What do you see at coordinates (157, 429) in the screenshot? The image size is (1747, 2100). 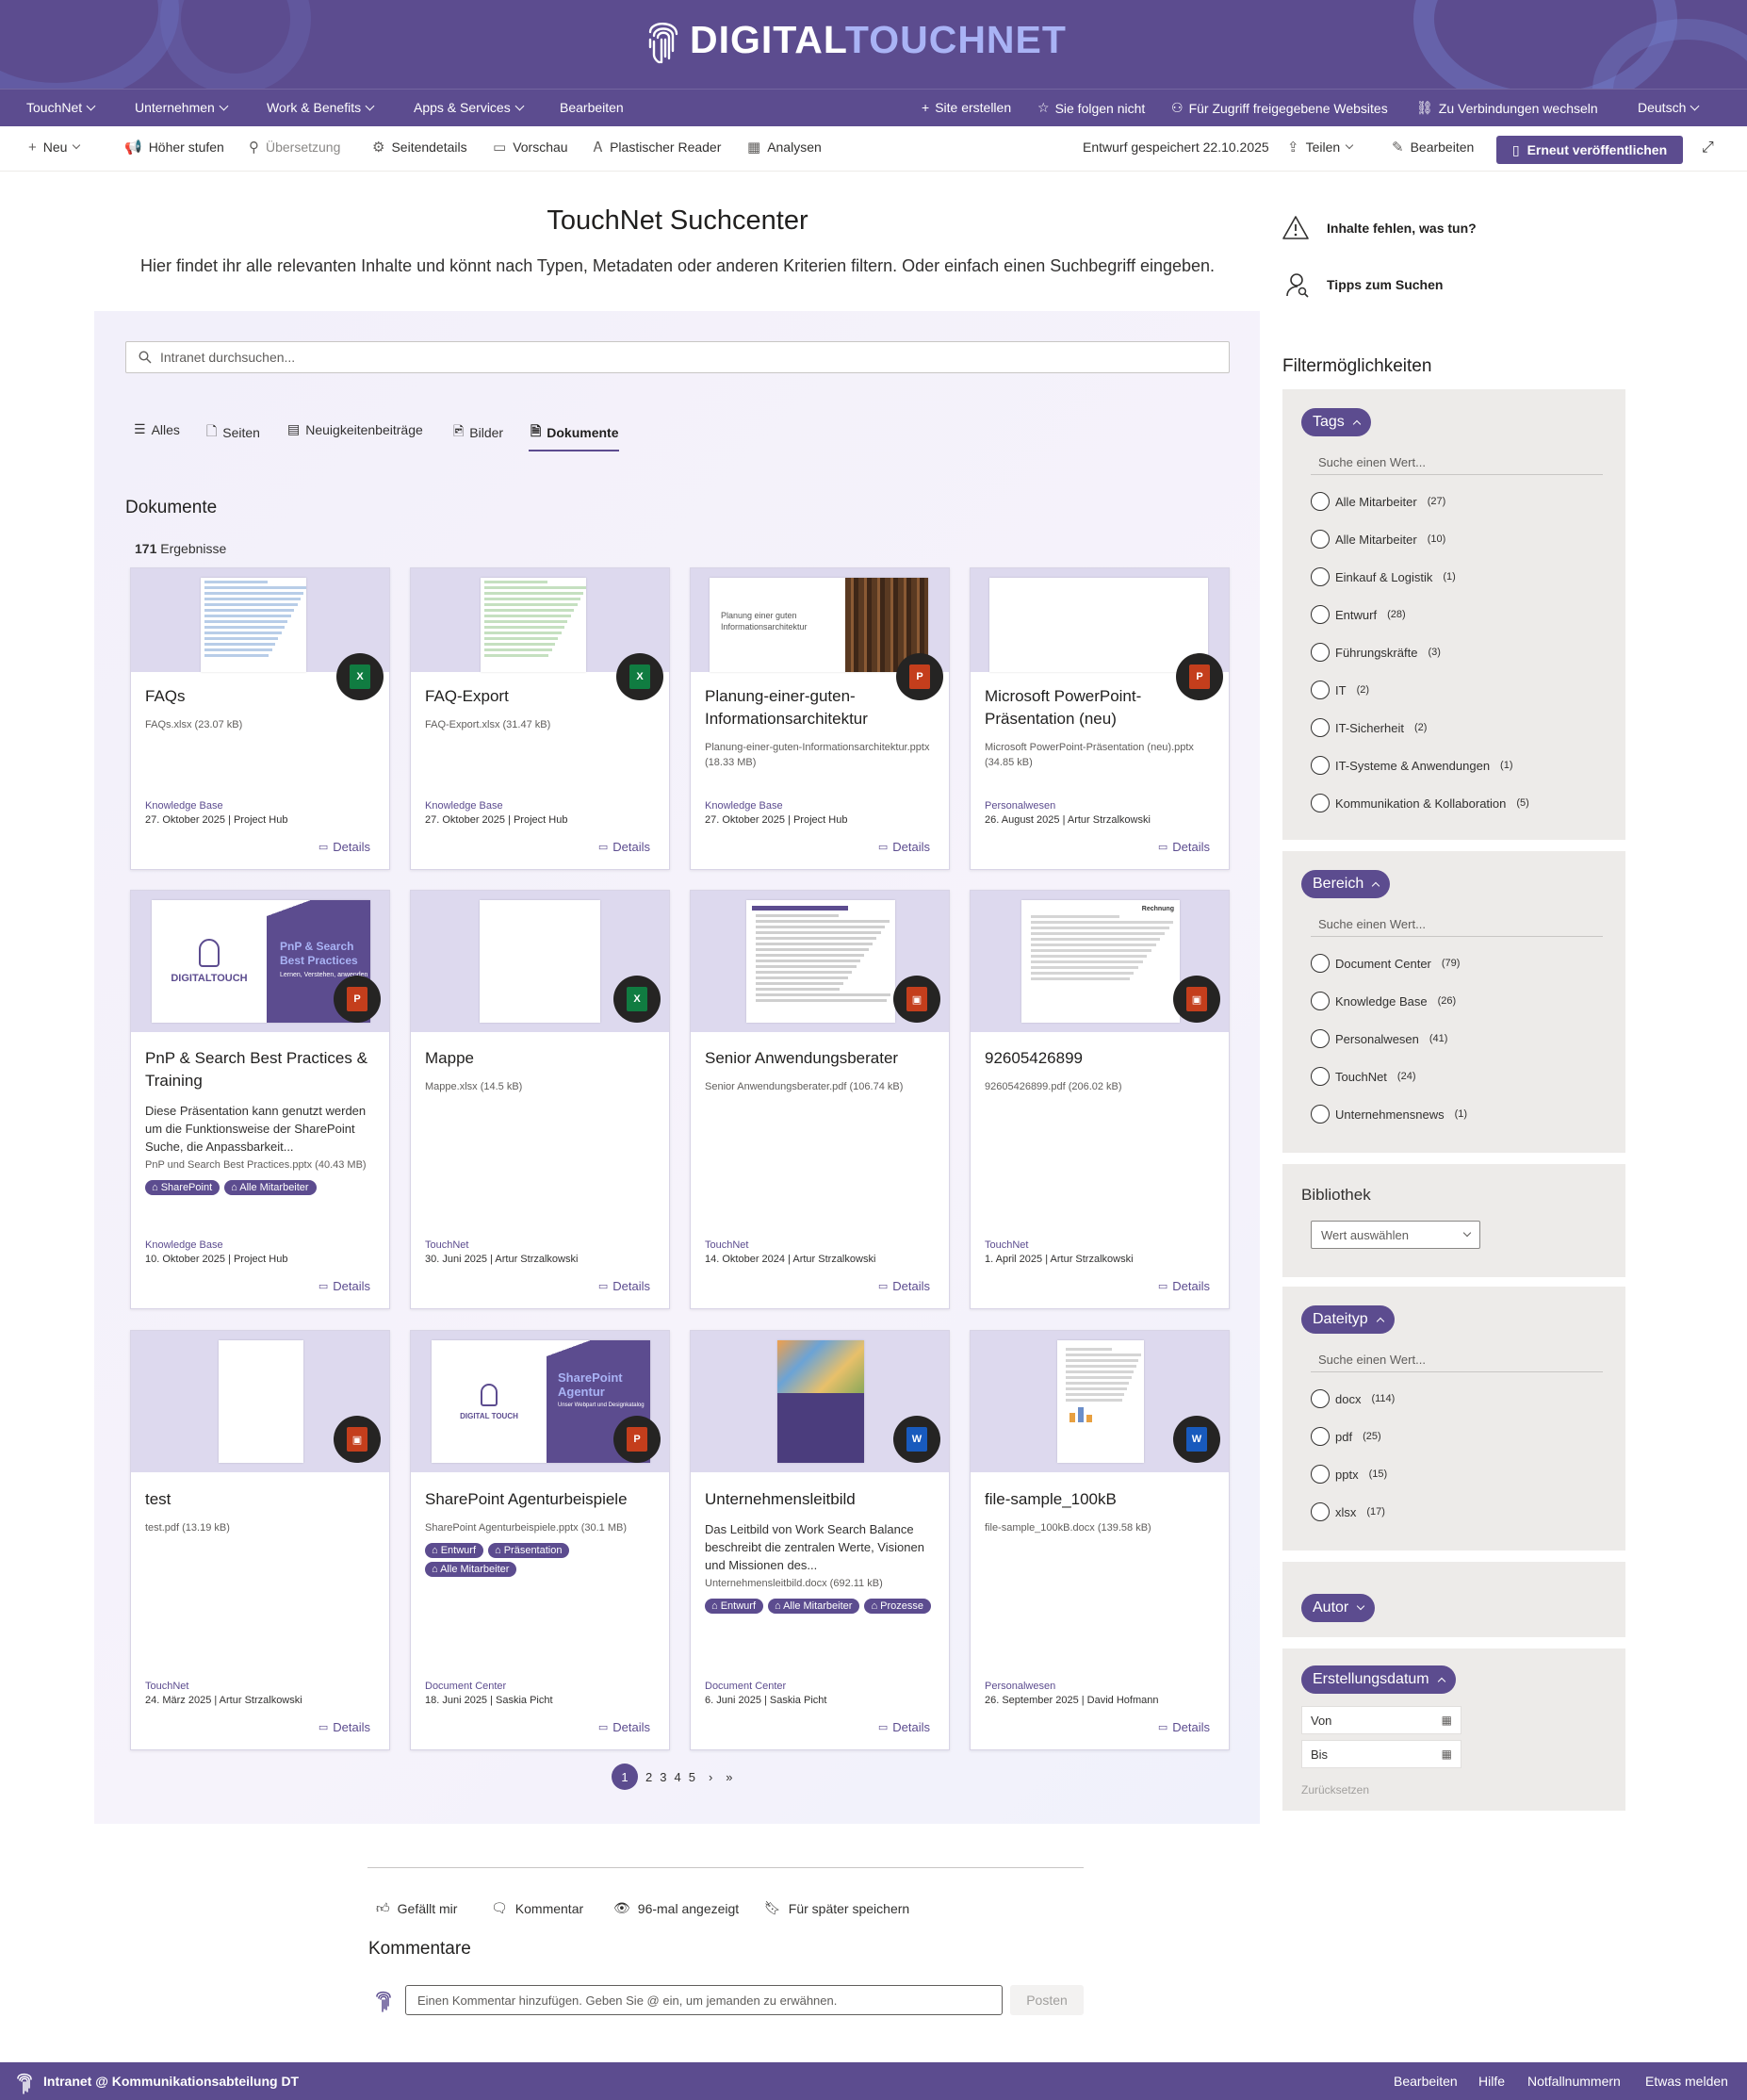 I see `tab-alles: ☰ Alles` at bounding box center [157, 429].